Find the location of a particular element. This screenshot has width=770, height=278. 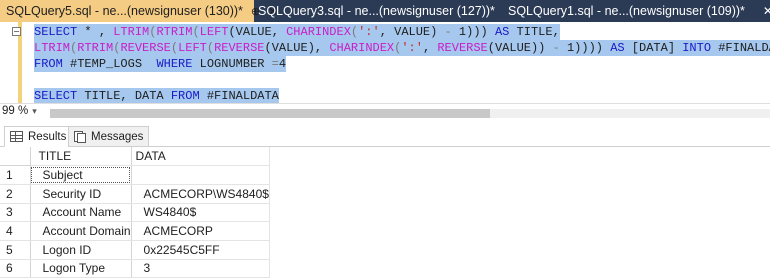

code-text: 1))) is located at coordinates (473, 32).